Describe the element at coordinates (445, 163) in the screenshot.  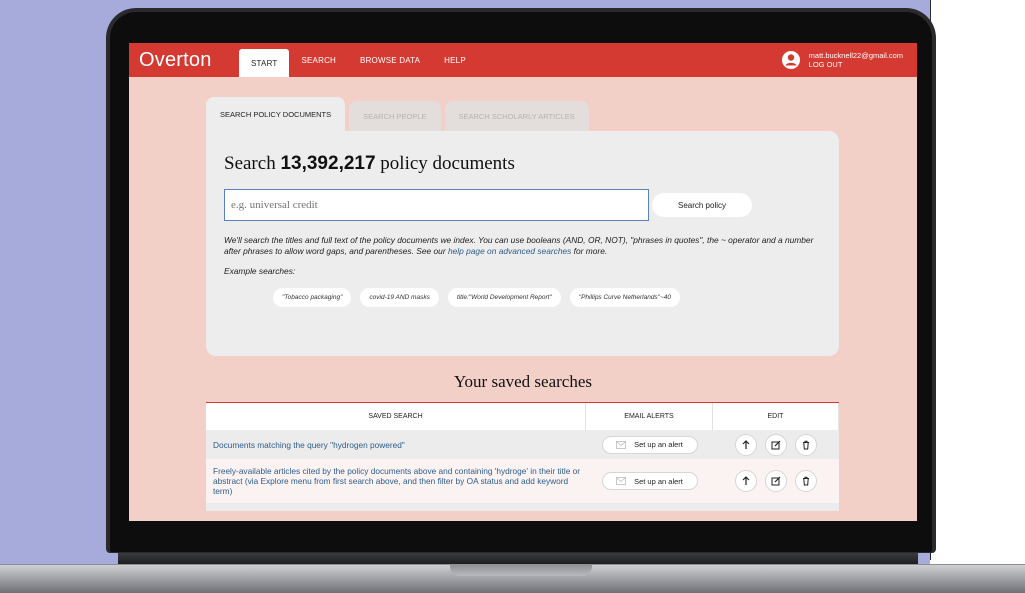
I see `search-heading-suffix: policy documents` at that location.